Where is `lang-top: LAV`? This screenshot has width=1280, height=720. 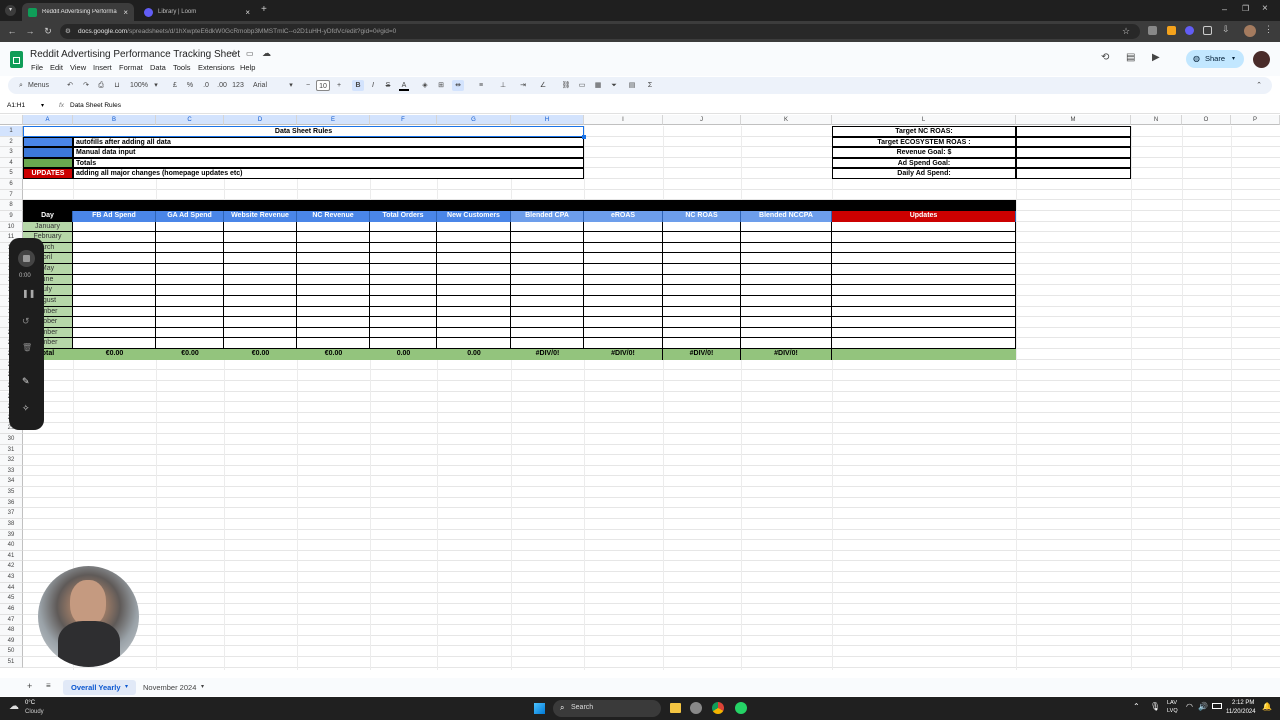
lang-top: LAV is located at coordinates (1172, 703).